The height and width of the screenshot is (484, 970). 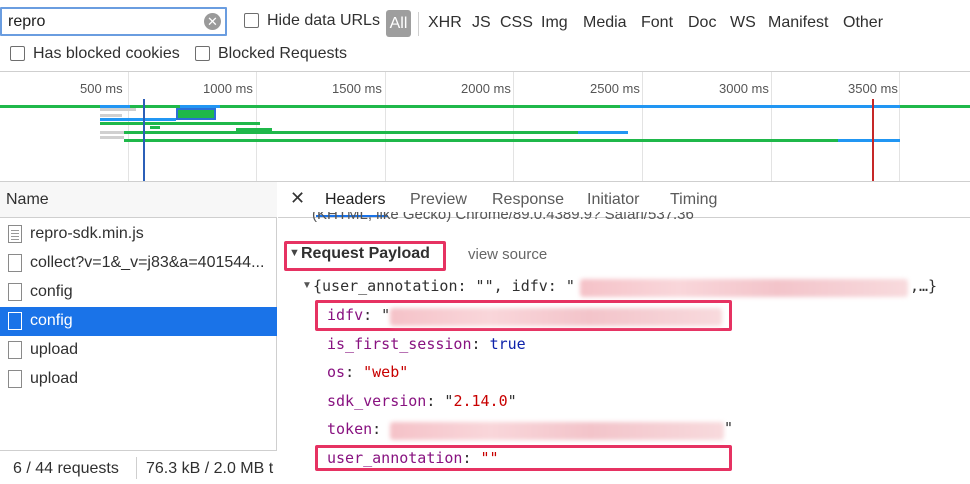 What do you see at coordinates (398, 23) in the screenshot?
I see `type-filter-all: All` at bounding box center [398, 23].